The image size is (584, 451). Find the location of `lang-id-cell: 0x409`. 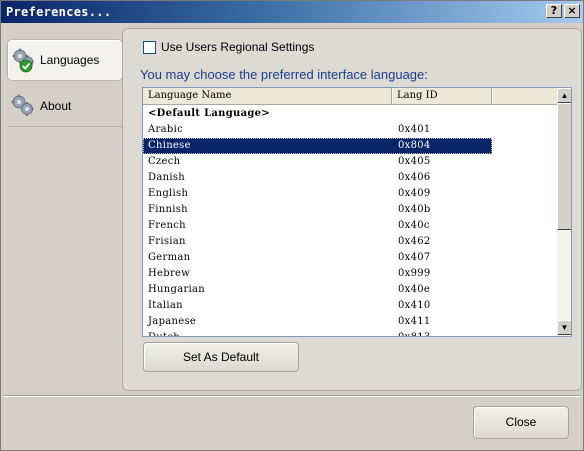

lang-id-cell: 0x409 is located at coordinates (414, 193).